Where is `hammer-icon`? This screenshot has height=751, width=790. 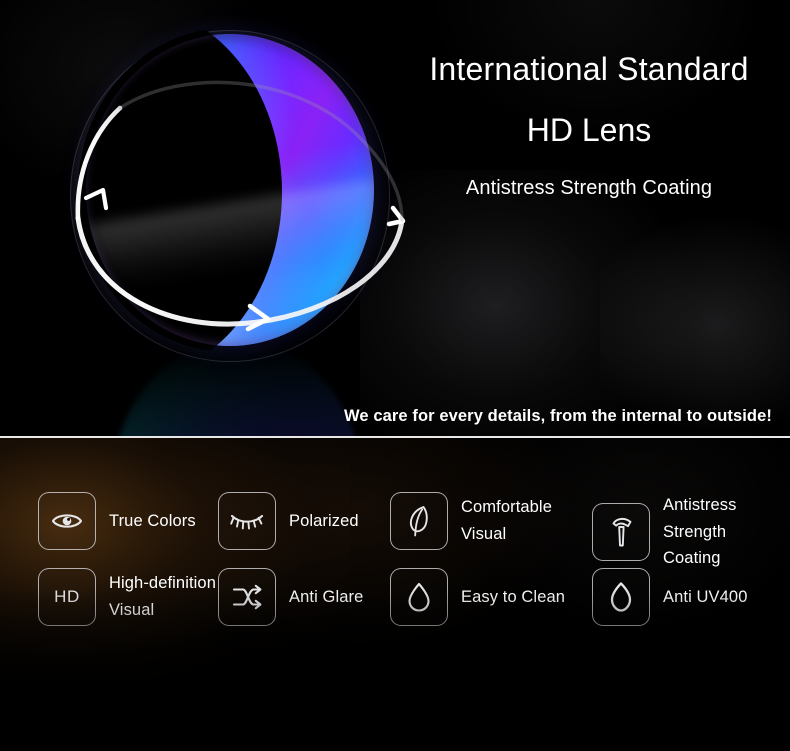 hammer-icon is located at coordinates (621, 532).